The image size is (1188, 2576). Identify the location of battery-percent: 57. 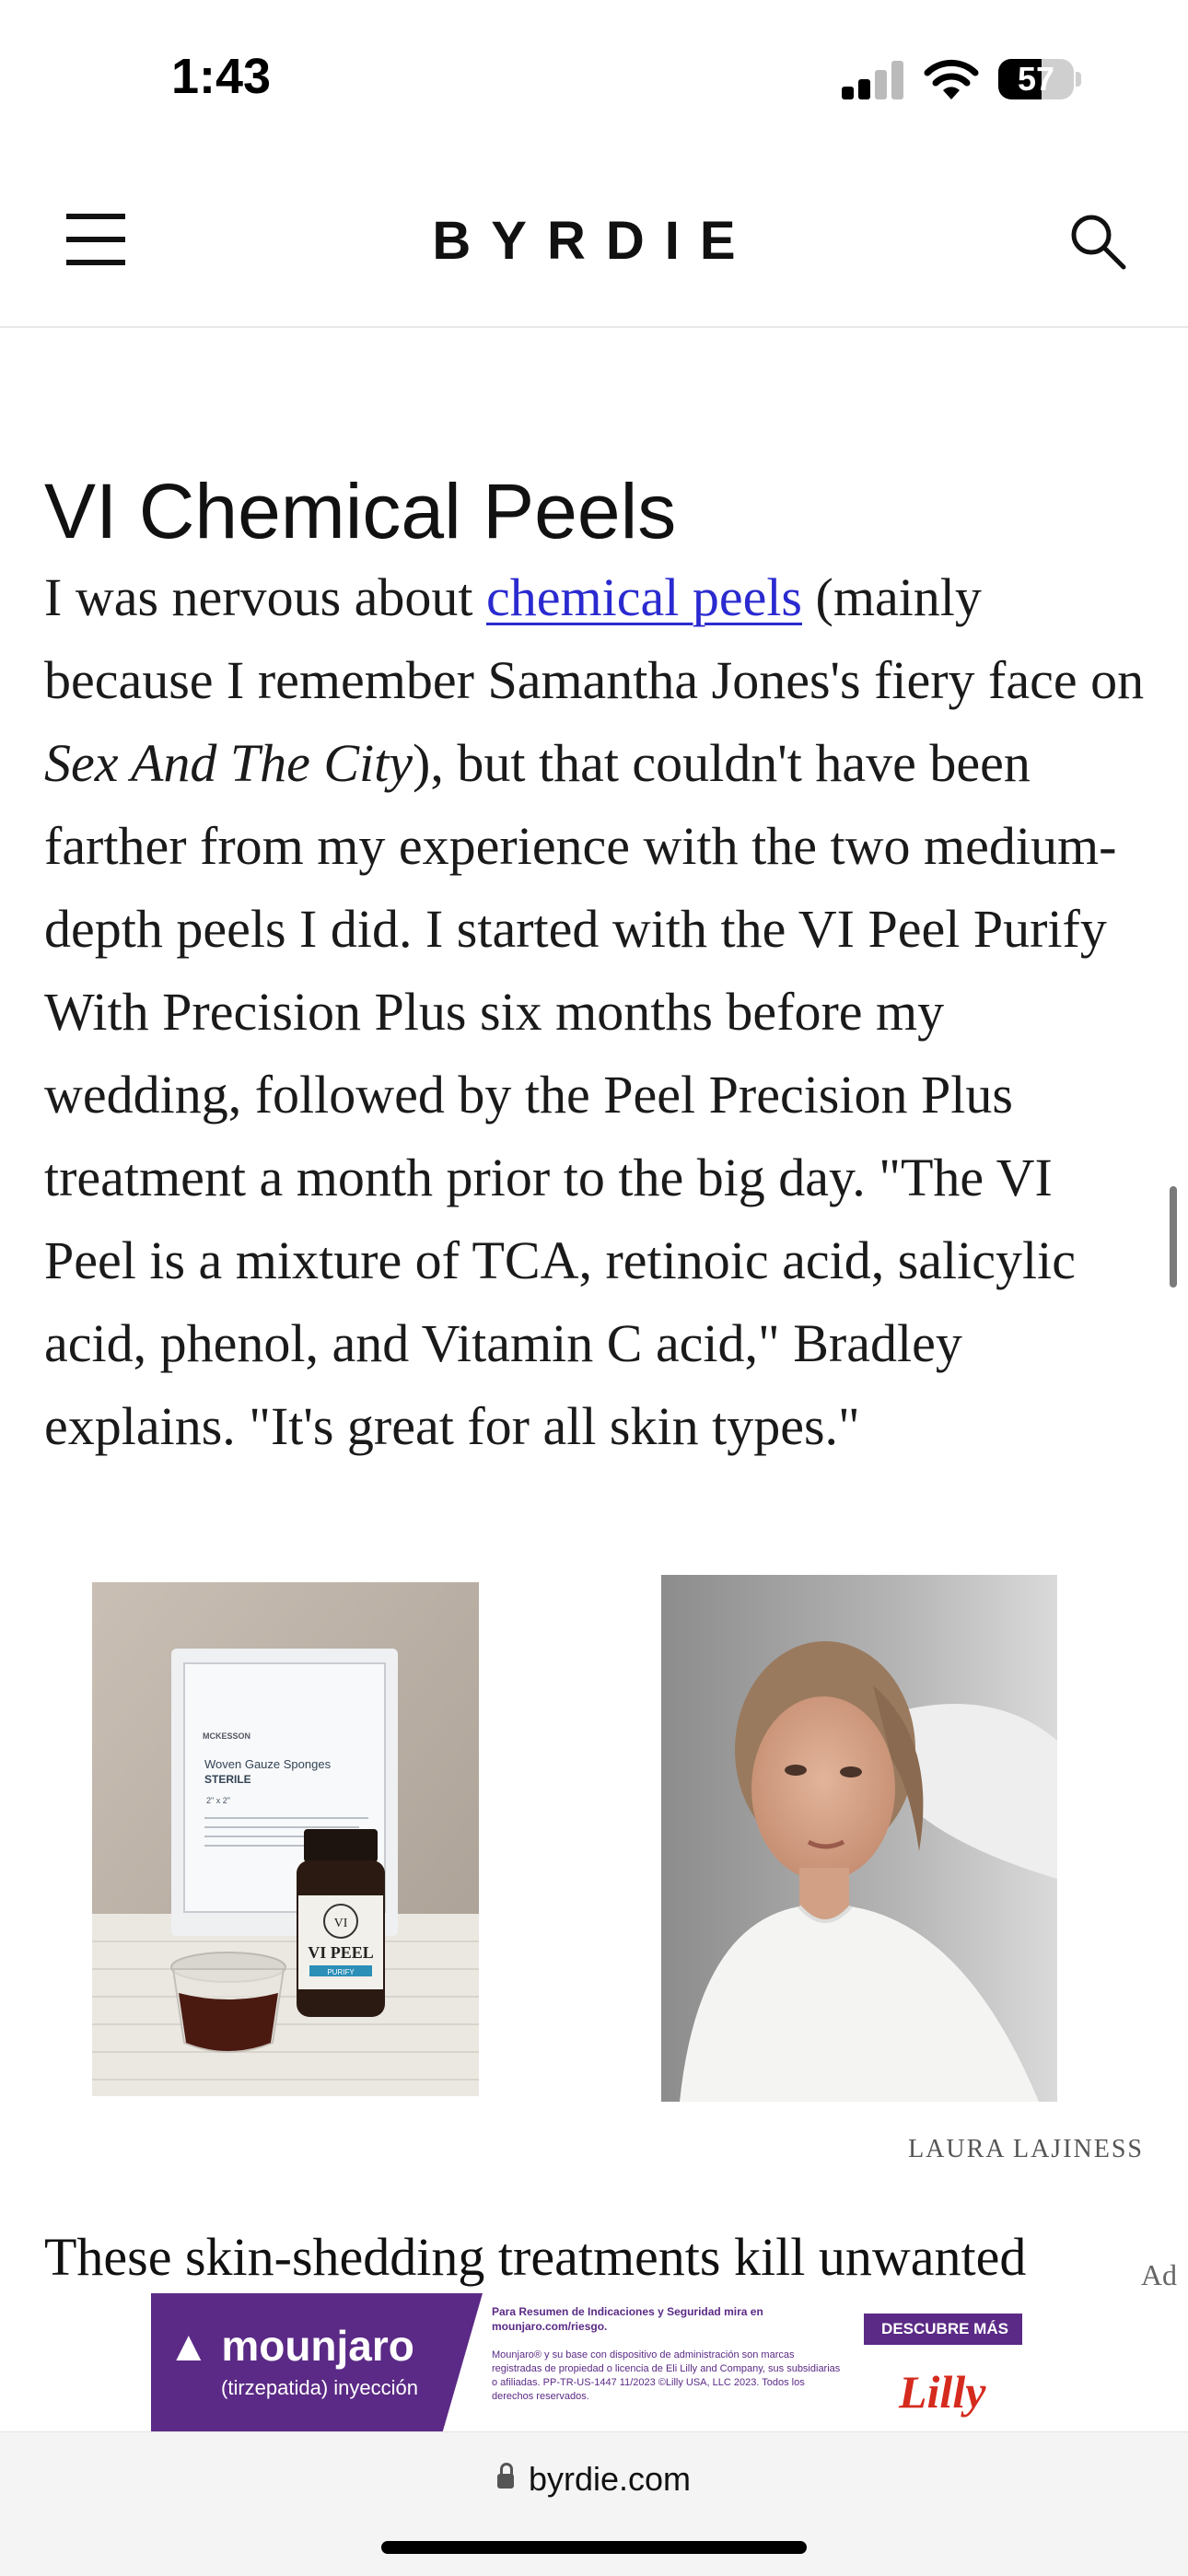
(1036, 79).